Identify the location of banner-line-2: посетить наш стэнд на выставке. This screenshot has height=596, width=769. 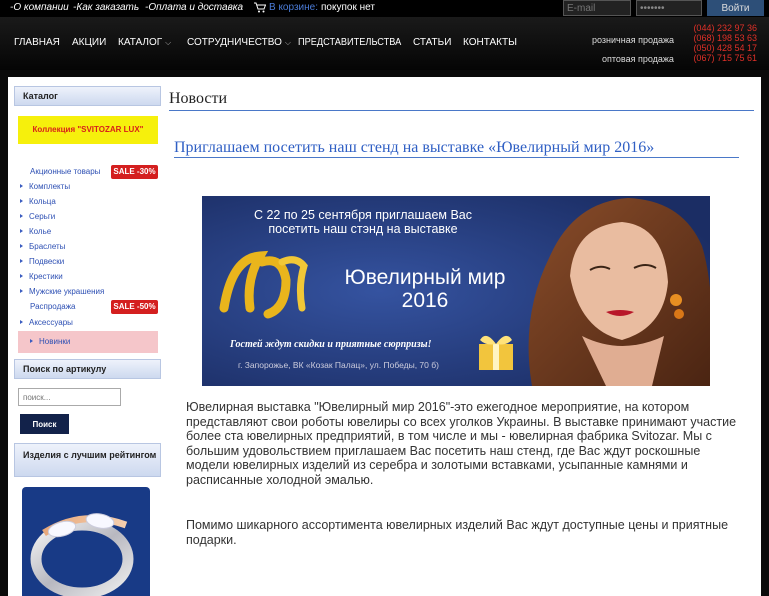
(363, 229).